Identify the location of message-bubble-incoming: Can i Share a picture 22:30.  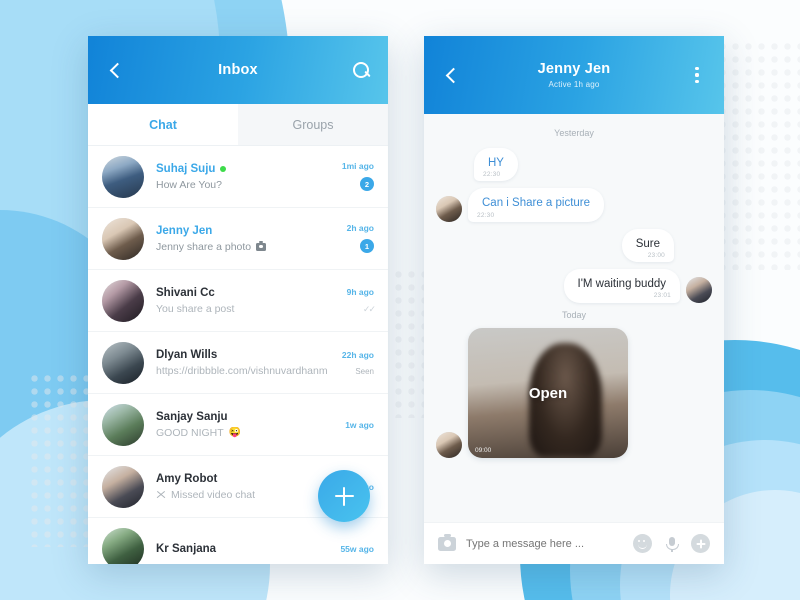
(536, 205).